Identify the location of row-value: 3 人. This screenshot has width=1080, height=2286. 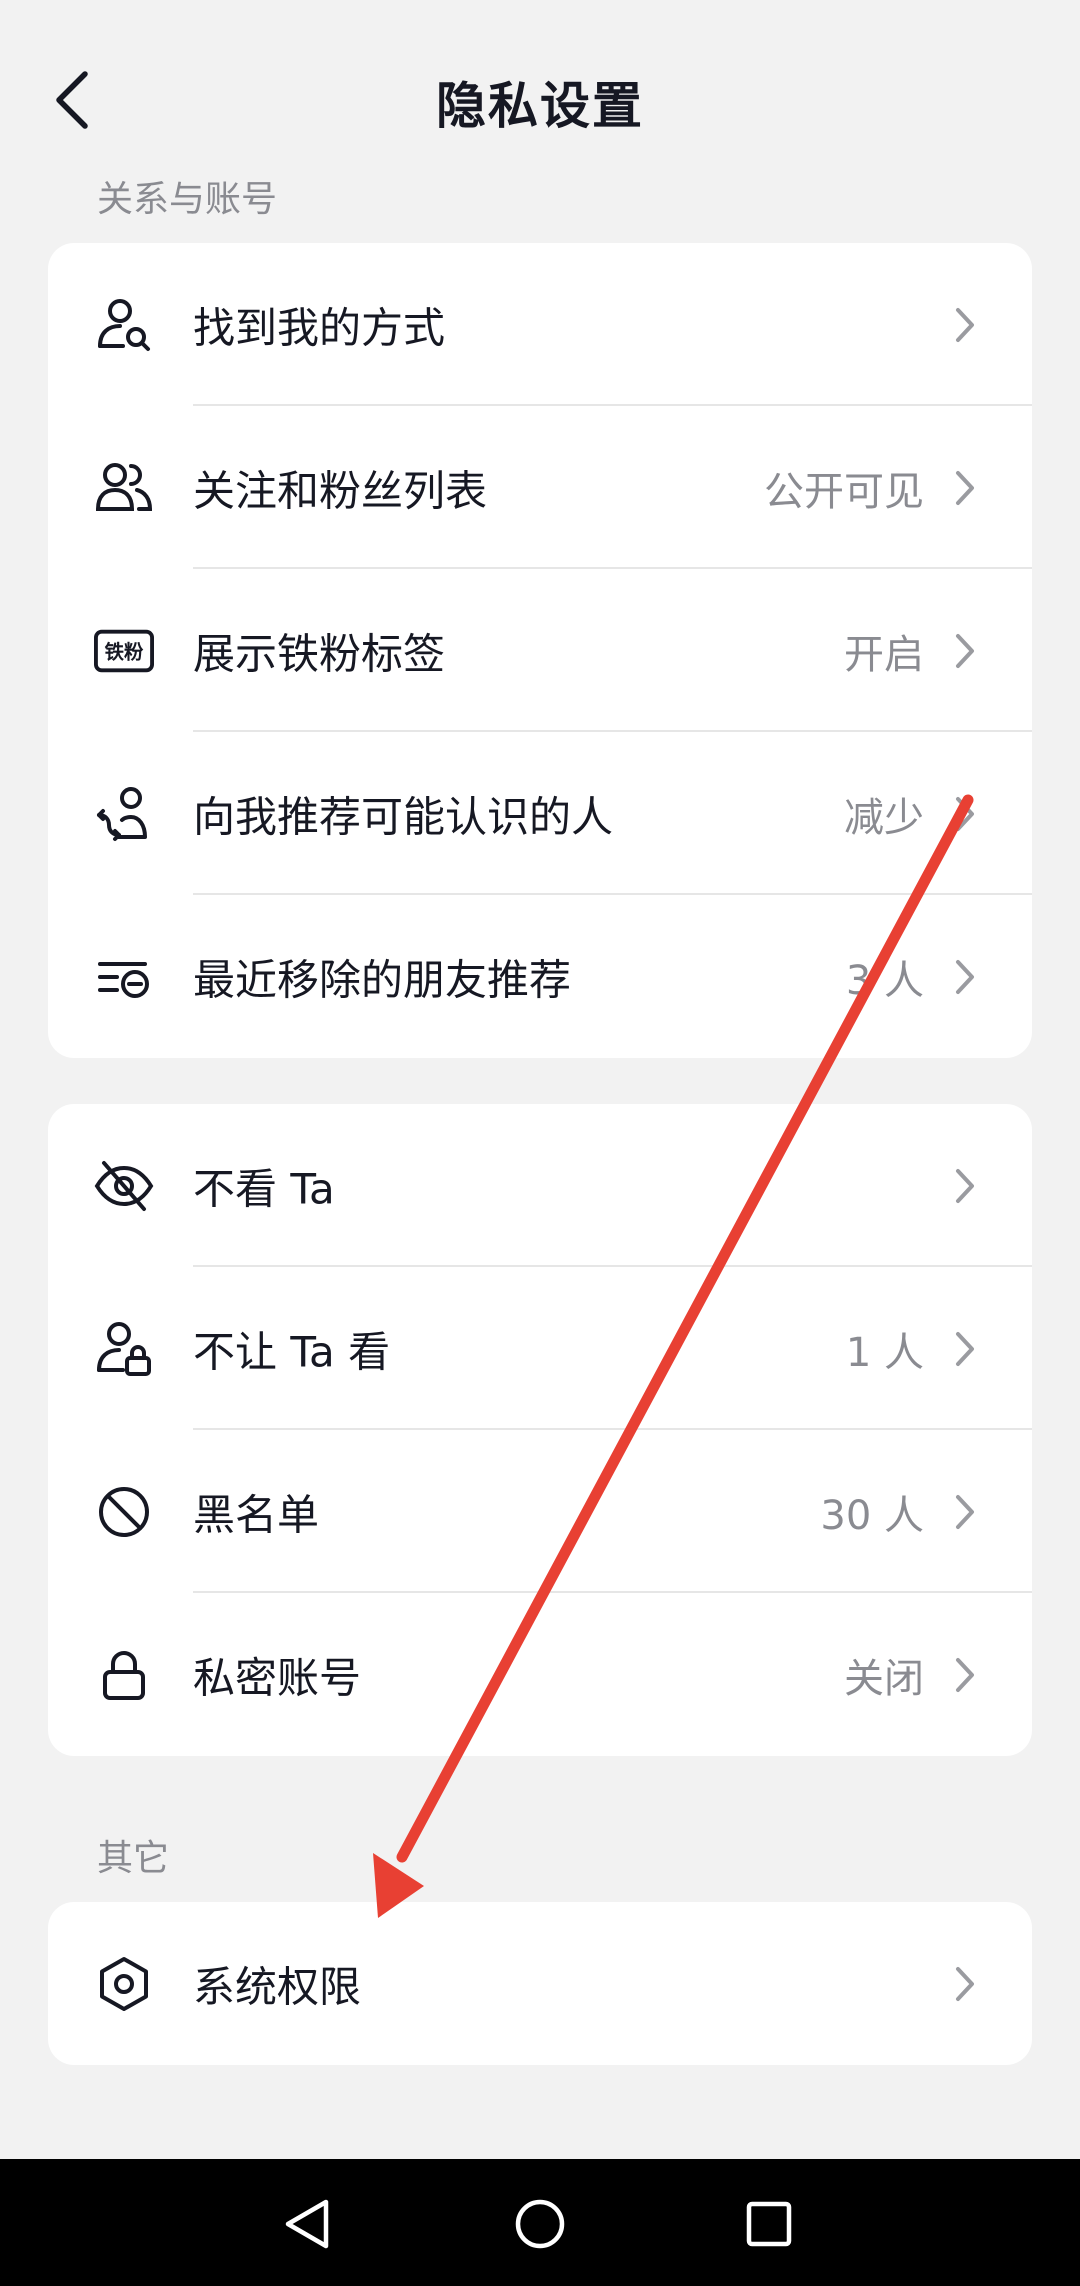
(884, 980).